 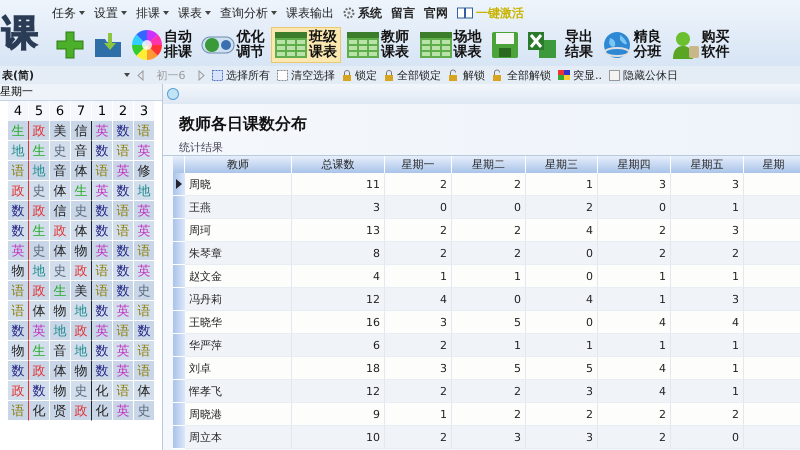 What do you see at coordinates (489, 164) in the screenshot?
I see `column-header: 星期二` at bounding box center [489, 164].